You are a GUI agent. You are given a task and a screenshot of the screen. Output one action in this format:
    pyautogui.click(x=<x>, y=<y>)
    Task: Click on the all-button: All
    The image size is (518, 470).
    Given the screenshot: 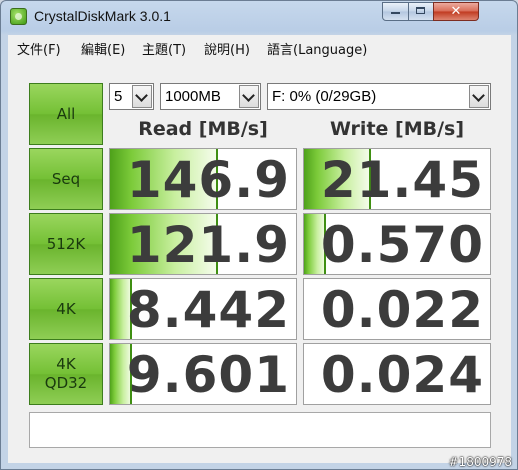 What is the action you would take?
    pyautogui.click(x=66, y=114)
    